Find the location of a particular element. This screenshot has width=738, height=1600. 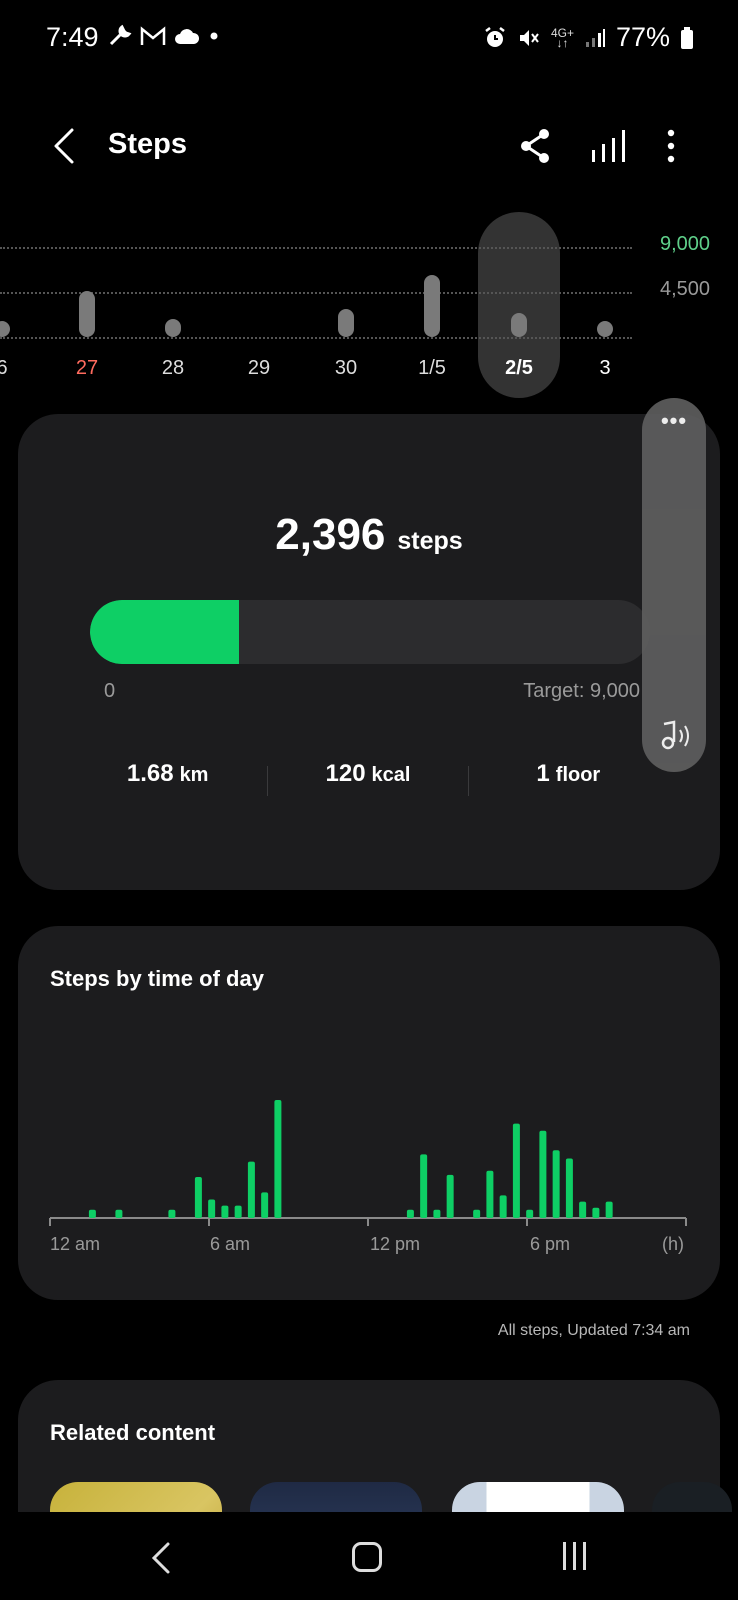

progress-start-label: 0 is located at coordinates (110, 691).